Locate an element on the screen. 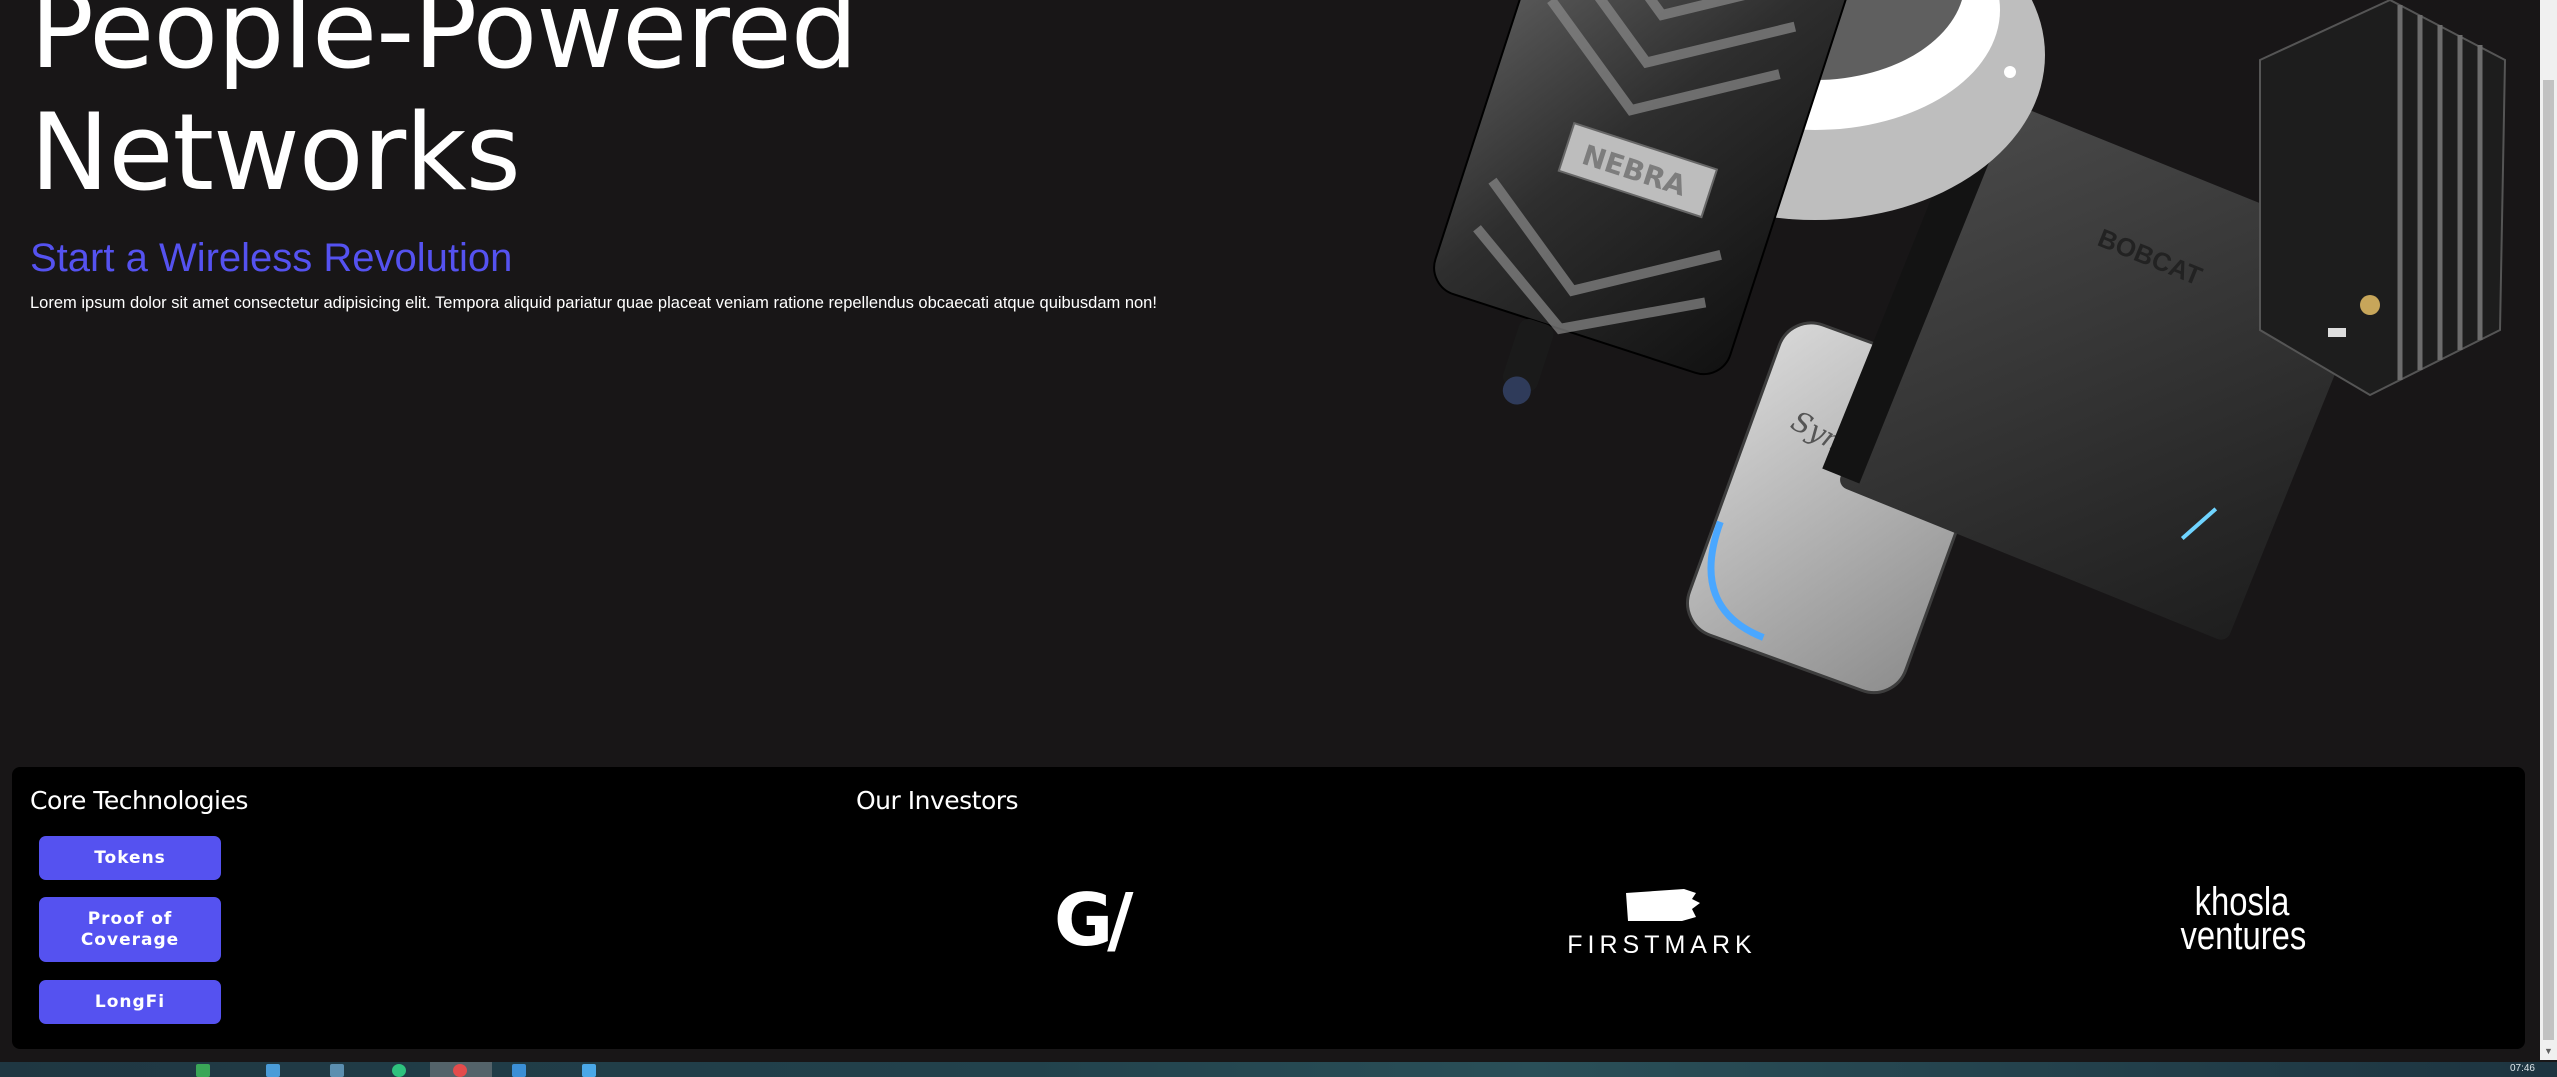 This screenshot has height=1077, width=2557. os-taskbar: 07:46 is located at coordinates (1278, 1069).